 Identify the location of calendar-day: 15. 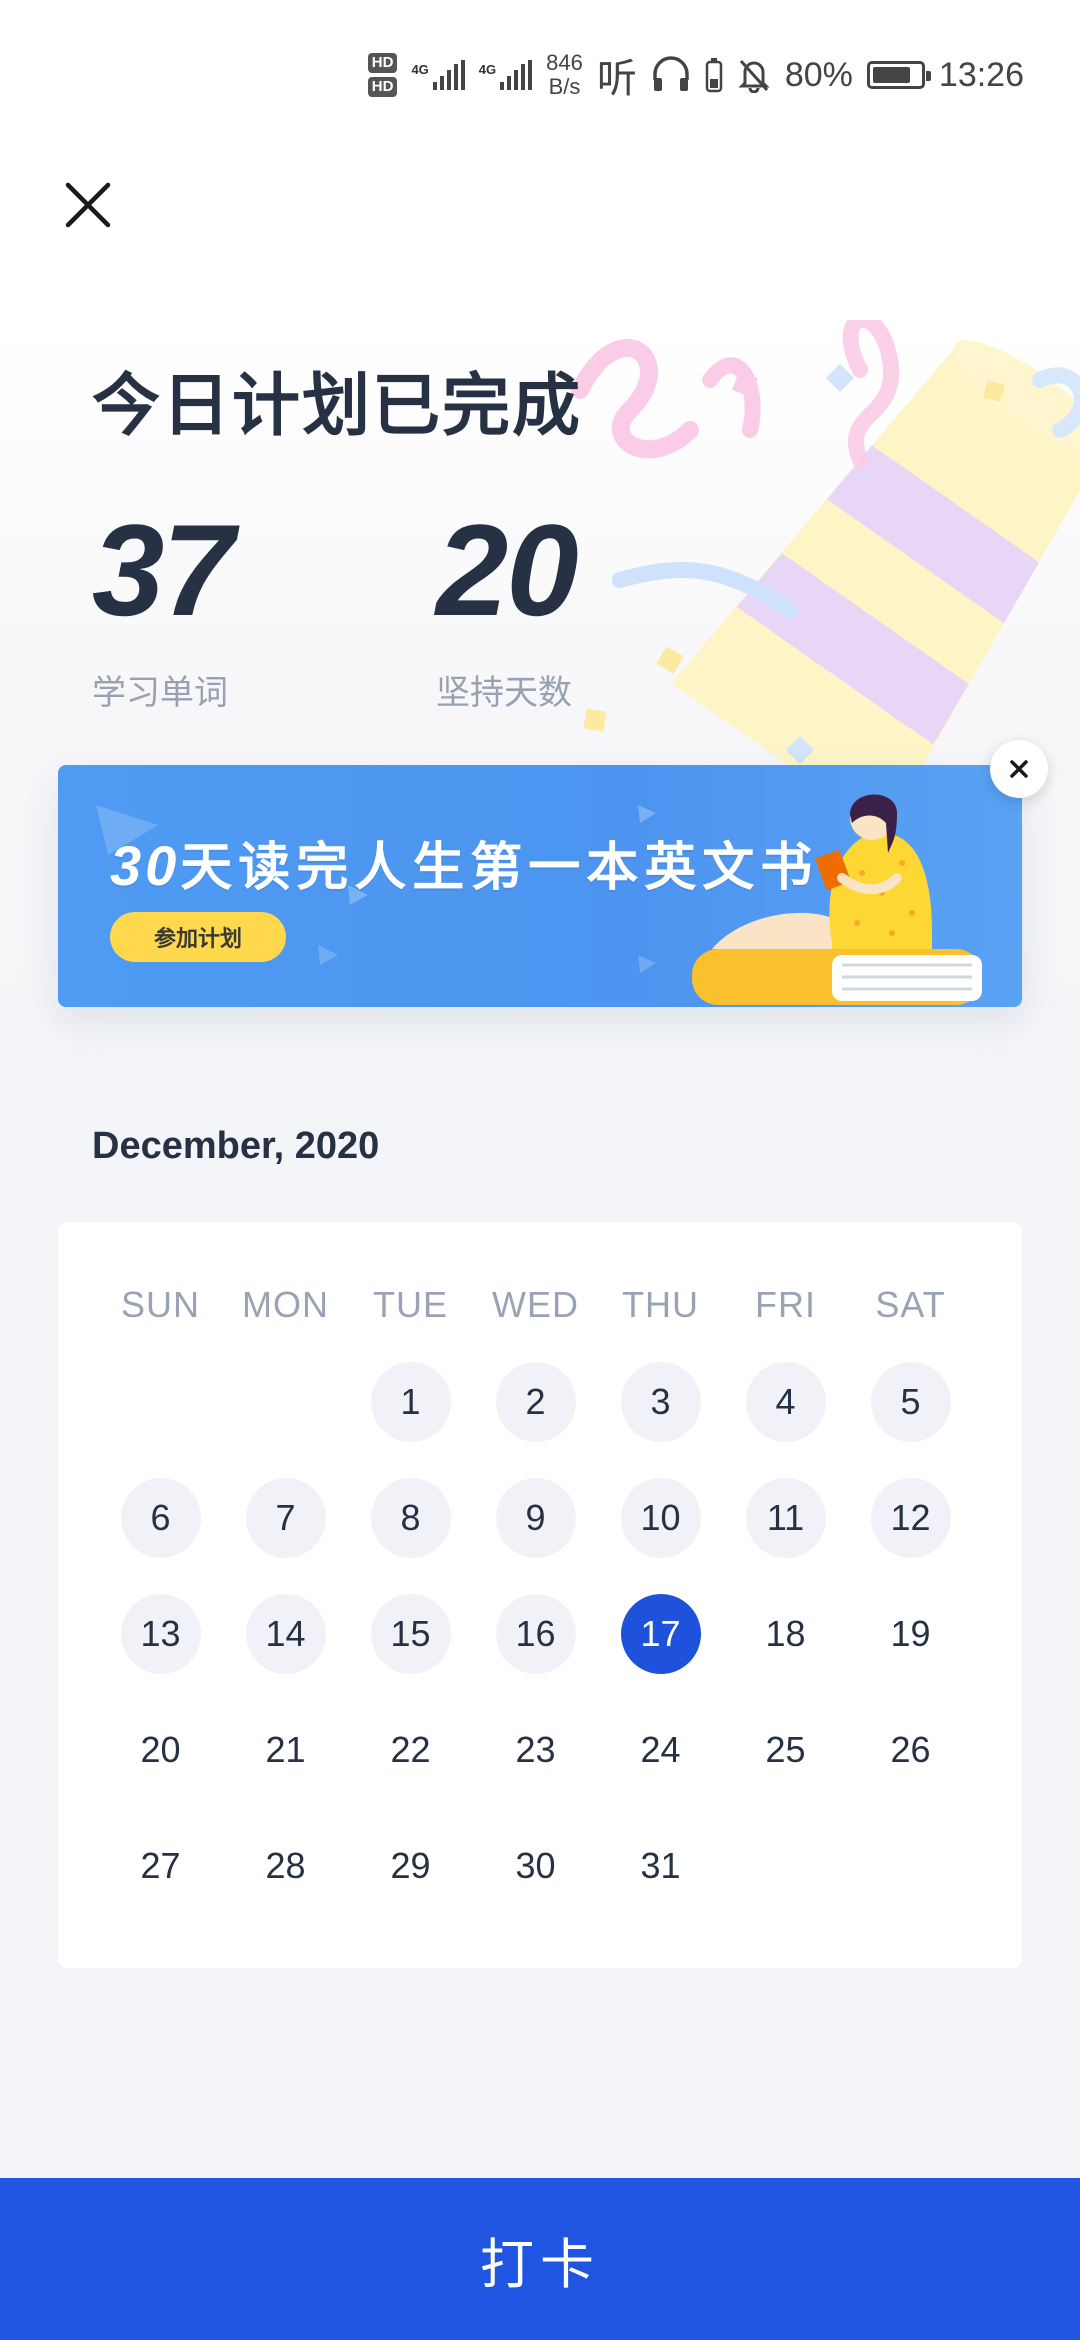
(410, 1634).